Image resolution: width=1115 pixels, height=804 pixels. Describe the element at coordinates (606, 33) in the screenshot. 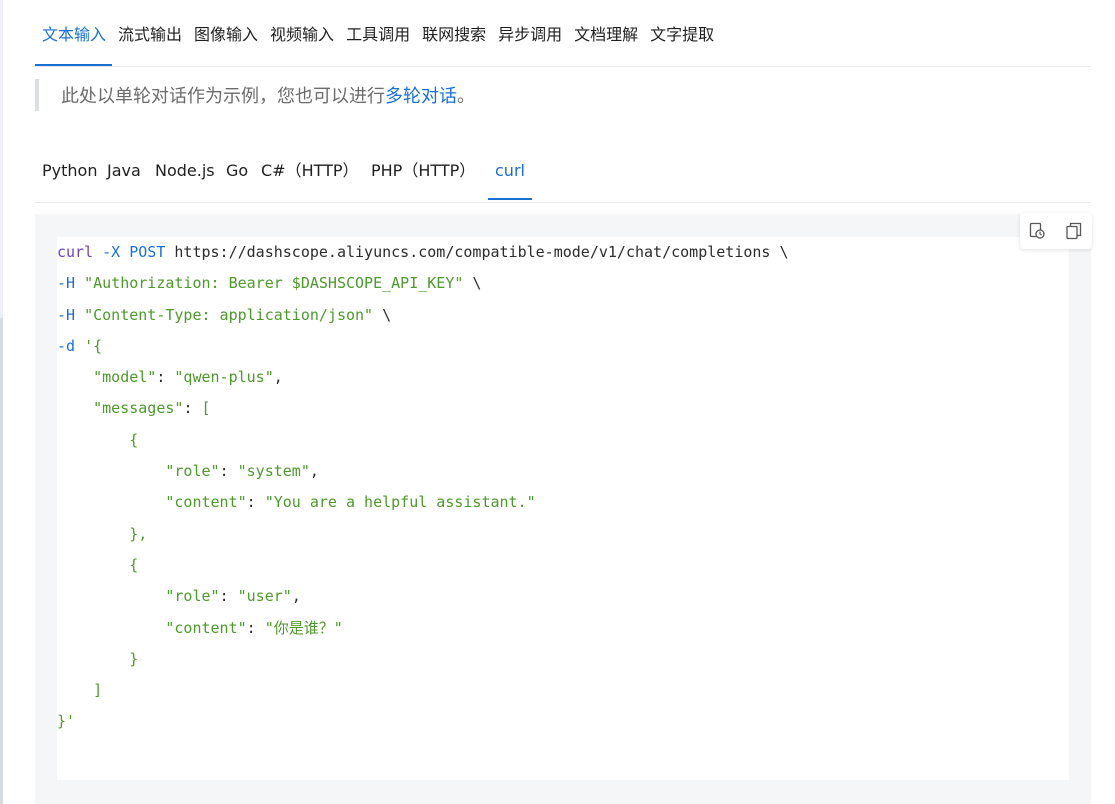

I see `tab-document-understanding: 文档理解` at that location.